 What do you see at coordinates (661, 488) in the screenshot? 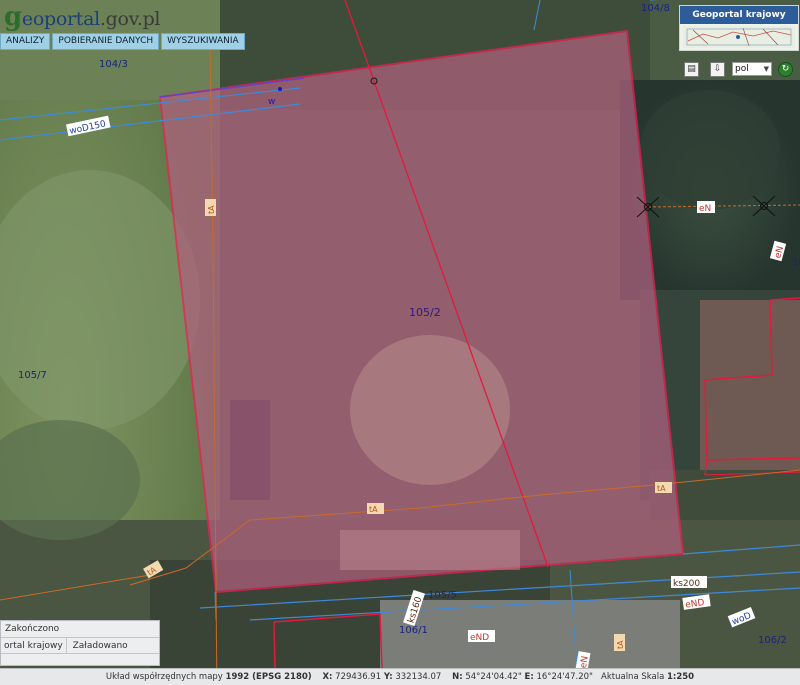
I see `utility-label-ta-3: tA` at bounding box center [661, 488].